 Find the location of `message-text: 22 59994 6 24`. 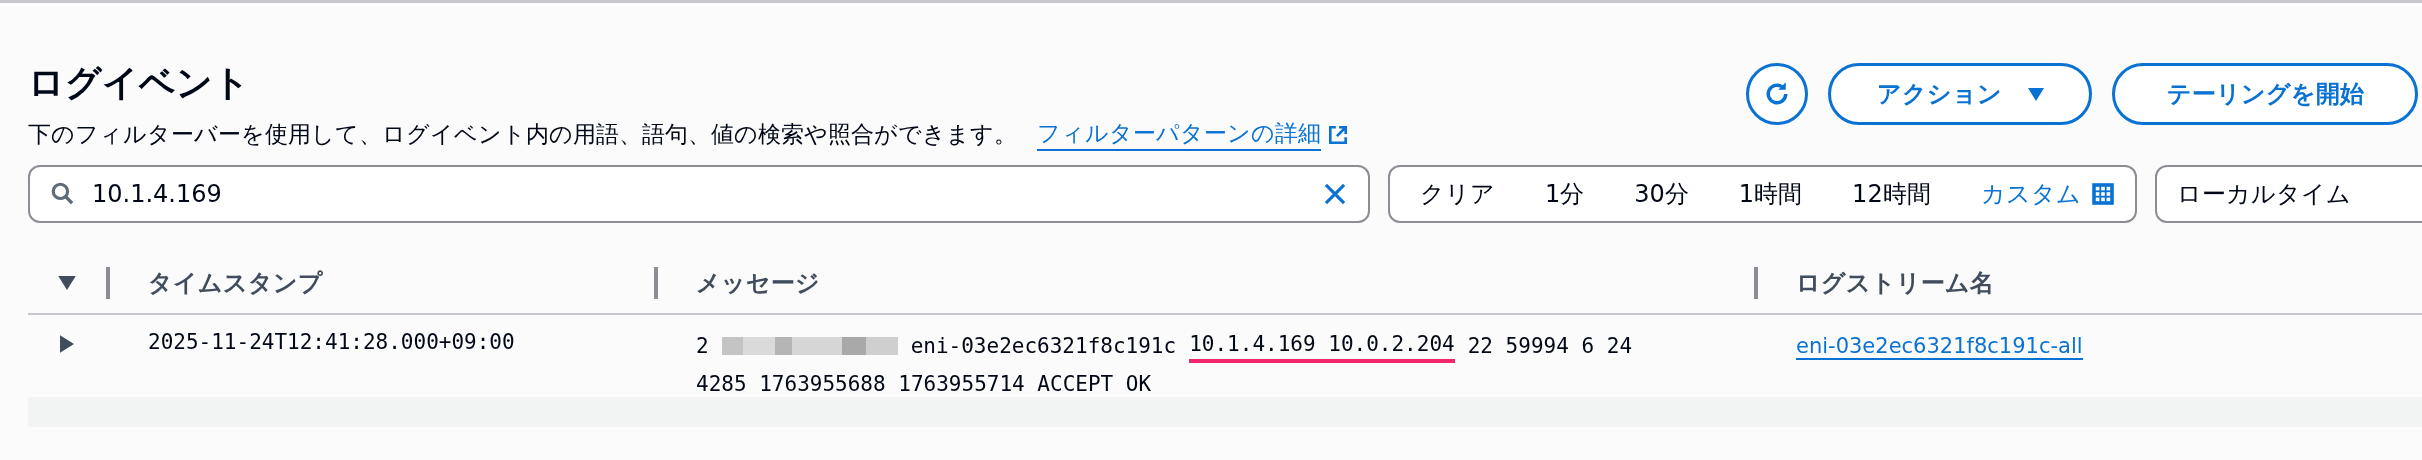

message-text: 22 59994 6 24 is located at coordinates (1550, 347).